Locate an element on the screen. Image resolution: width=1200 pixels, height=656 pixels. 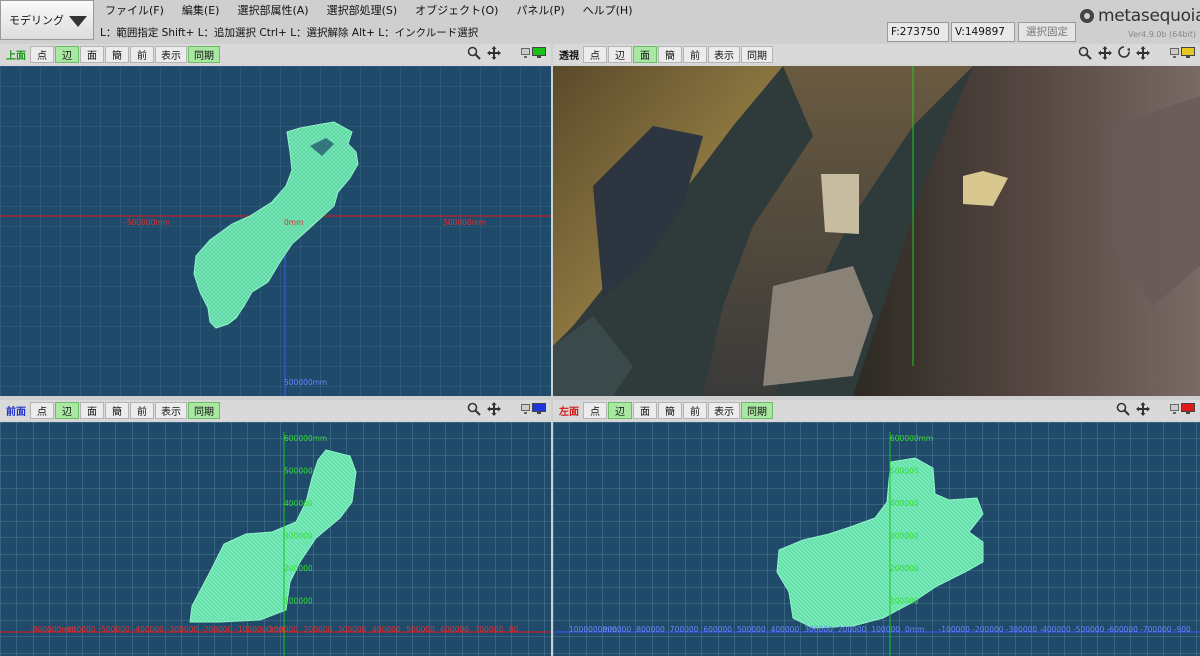
menu-item: ファイル(F) is located at coordinates (134, 10).